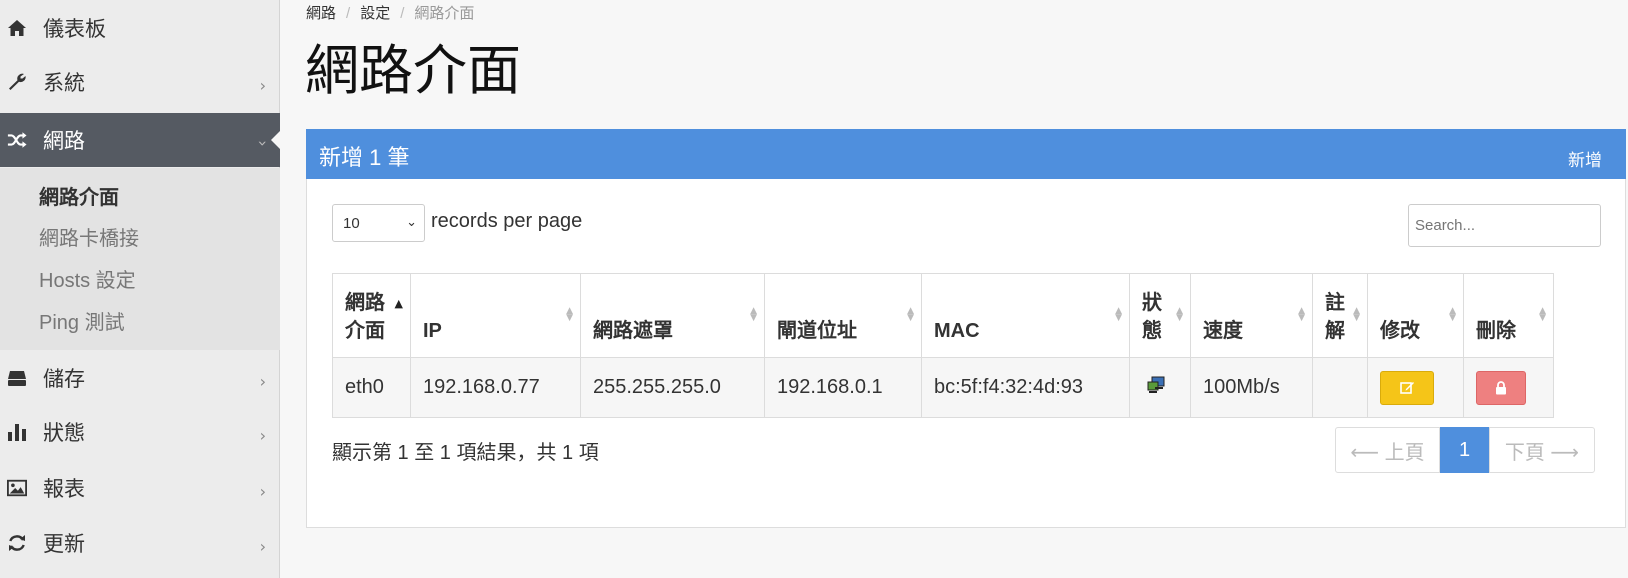 This screenshot has height=578, width=1628. I want to click on cell-mac: bc:5f:f4:32:4d:93, so click(1025, 387).